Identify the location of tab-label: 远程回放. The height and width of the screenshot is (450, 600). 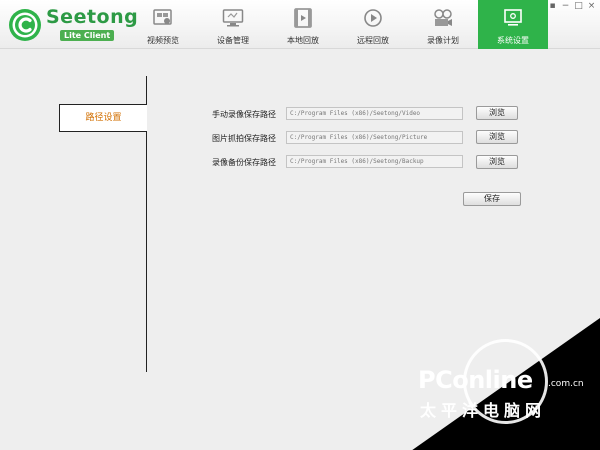
(373, 40).